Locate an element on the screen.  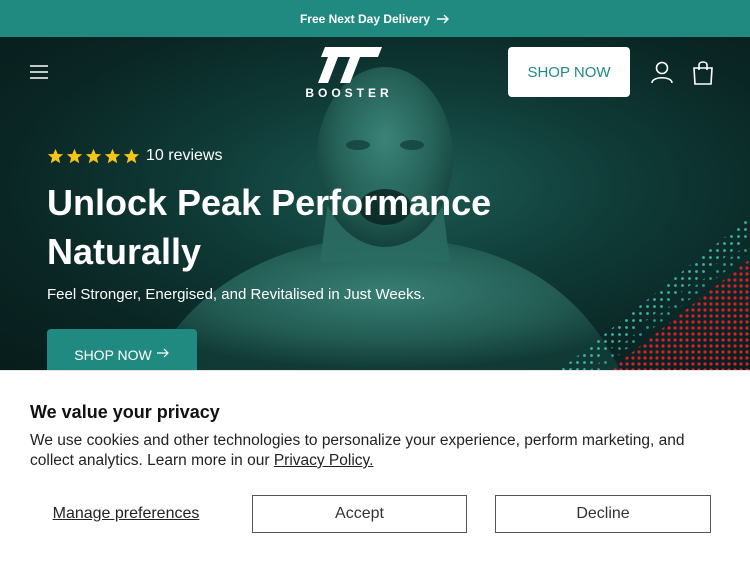
hamburger-menu-icon is located at coordinates (39, 72).